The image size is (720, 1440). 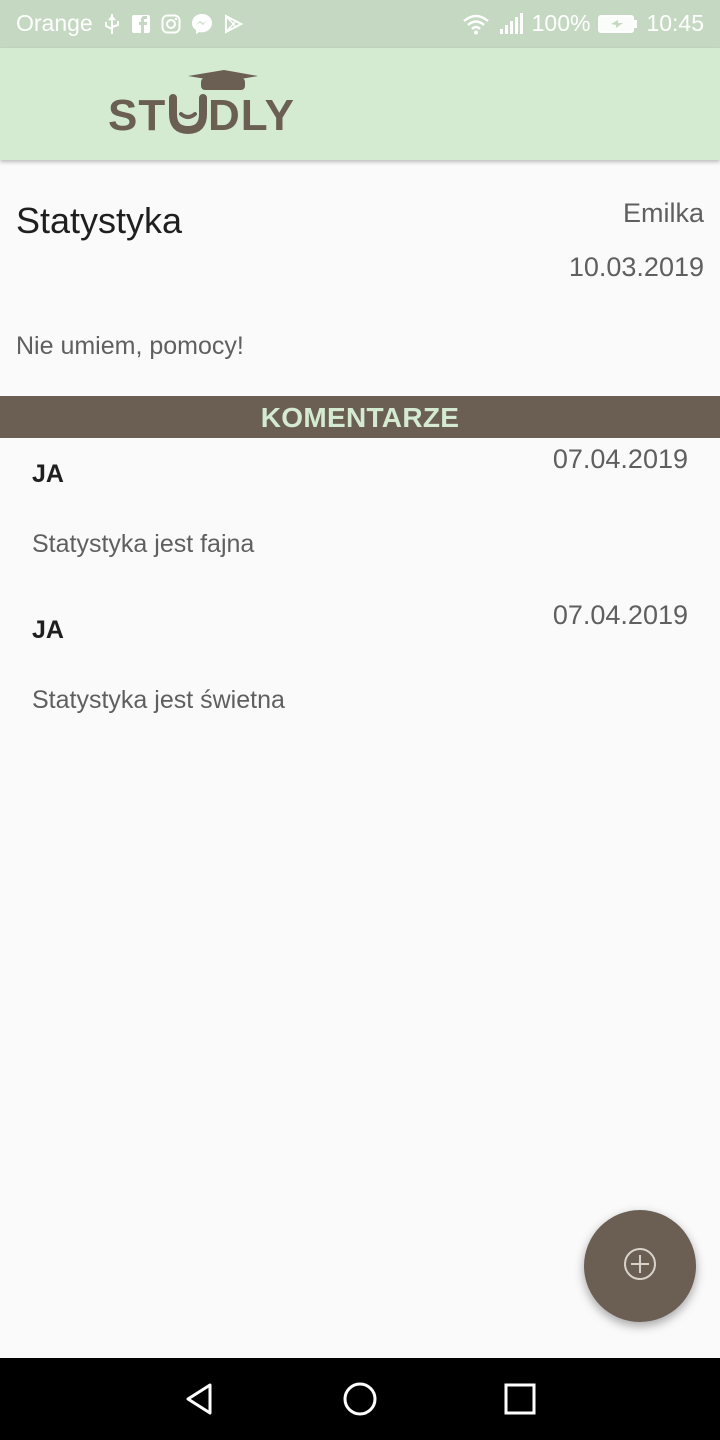 I want to click on play-store-icon, so click(x=233, y=23).